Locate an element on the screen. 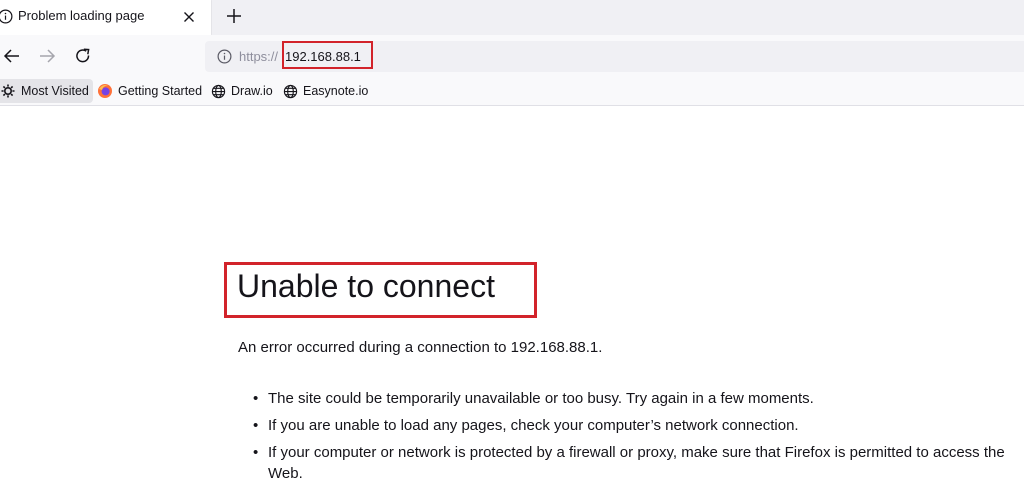  info-icon is located at coordinates (6, 16).